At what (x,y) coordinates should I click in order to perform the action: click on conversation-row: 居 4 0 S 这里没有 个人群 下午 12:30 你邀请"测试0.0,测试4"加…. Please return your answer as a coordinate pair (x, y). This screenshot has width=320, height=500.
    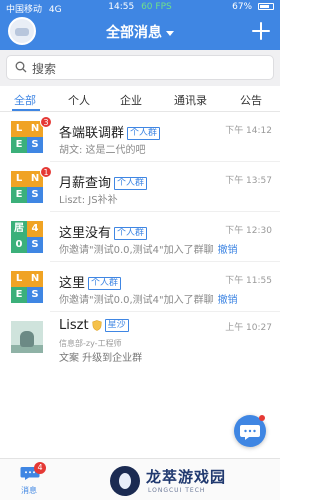
    Looking at the image, I should click on (140, 237).